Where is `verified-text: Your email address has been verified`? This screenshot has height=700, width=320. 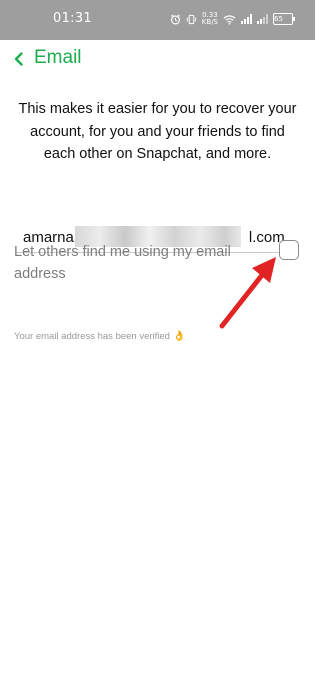 verified-text: Your email address has been verified is located at coordinates (92, 336).